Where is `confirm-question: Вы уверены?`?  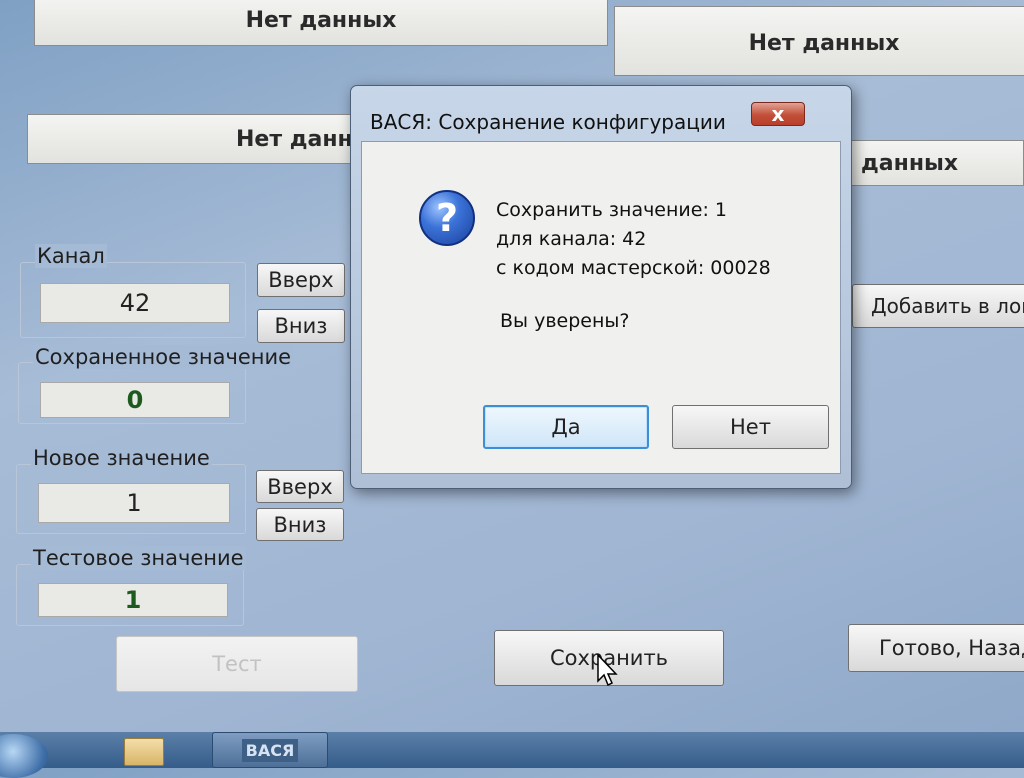
confirm-question: Вы уверены? is located at coordinates (565, 321).